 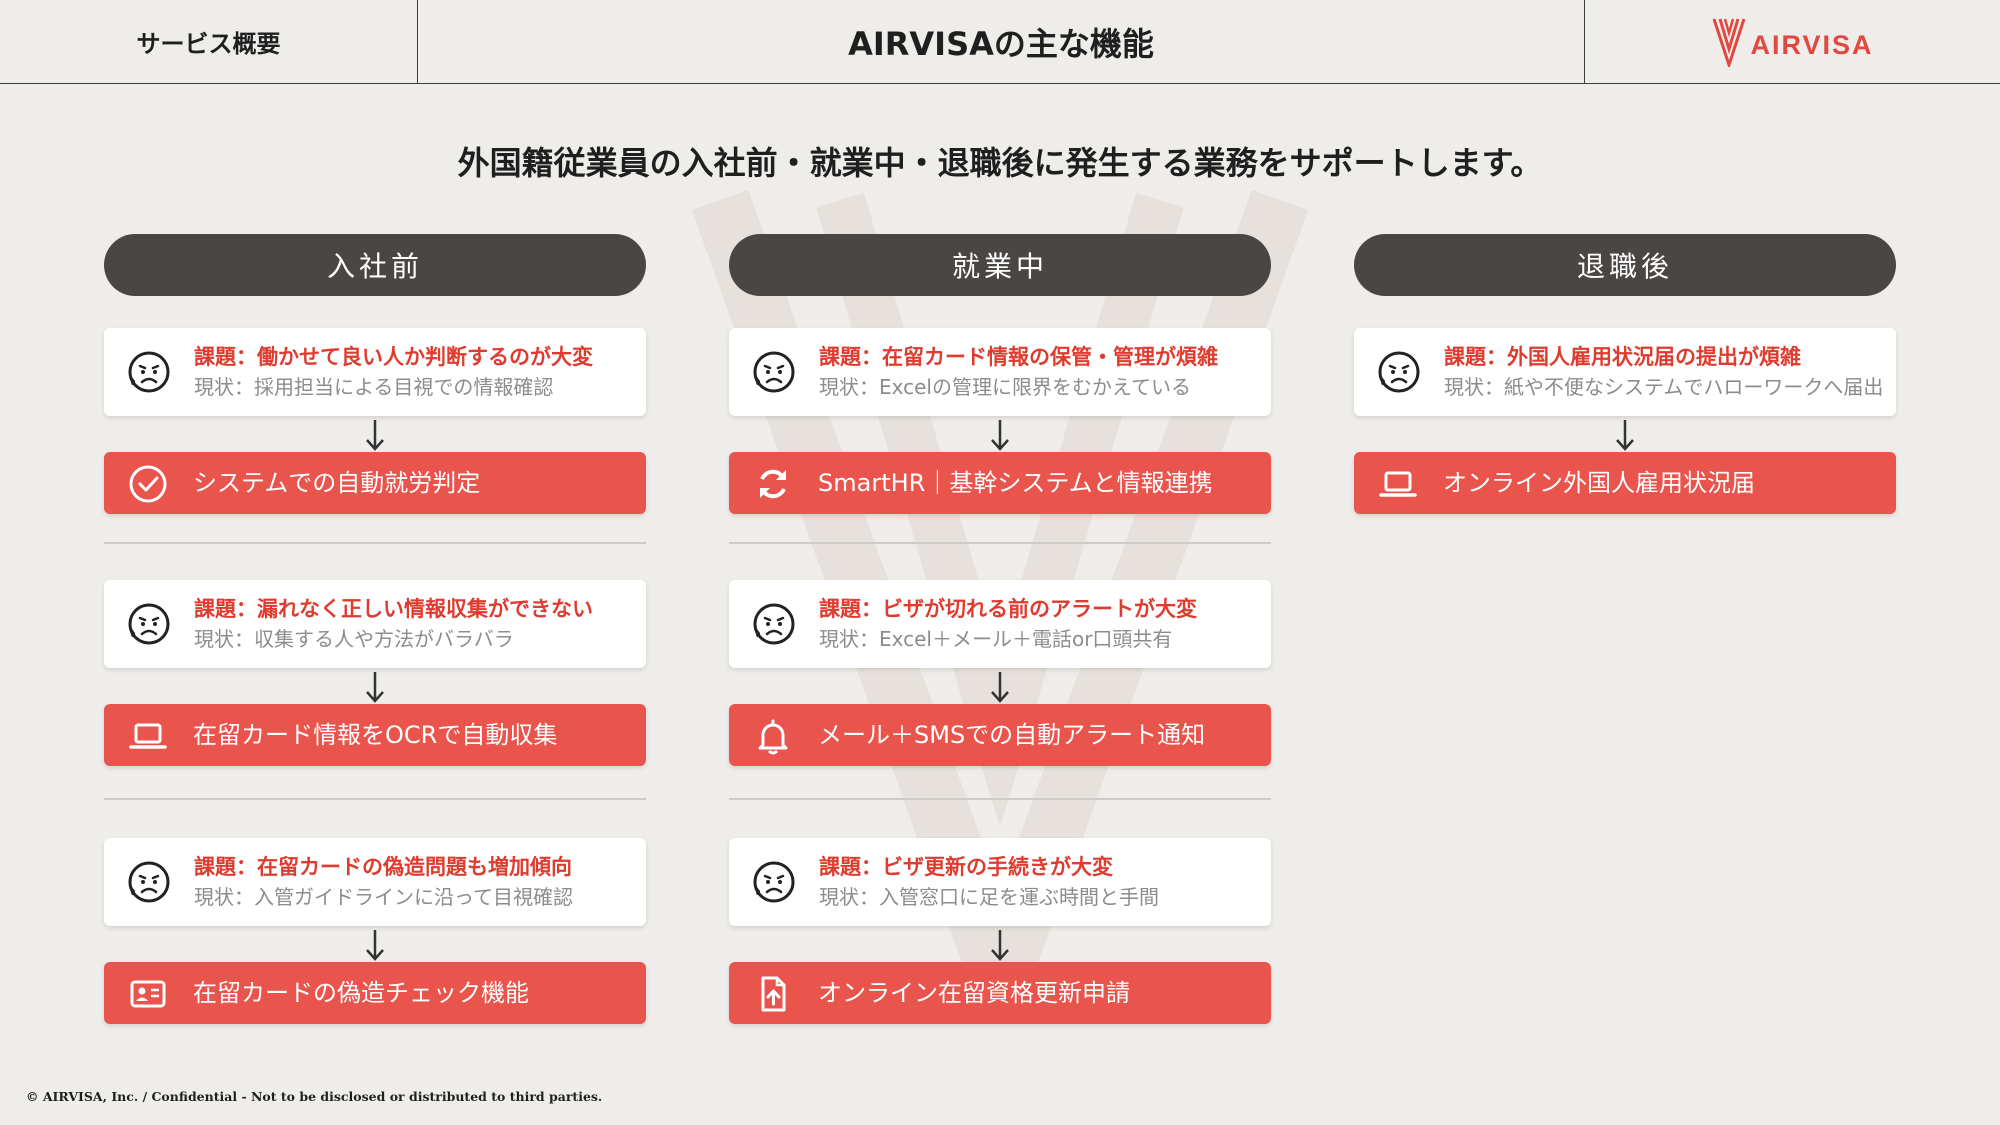 What do you see at coordinates (209, 41) in the screenshot?
I see `section-label: サービス概要` at bounding box center [209, 41].